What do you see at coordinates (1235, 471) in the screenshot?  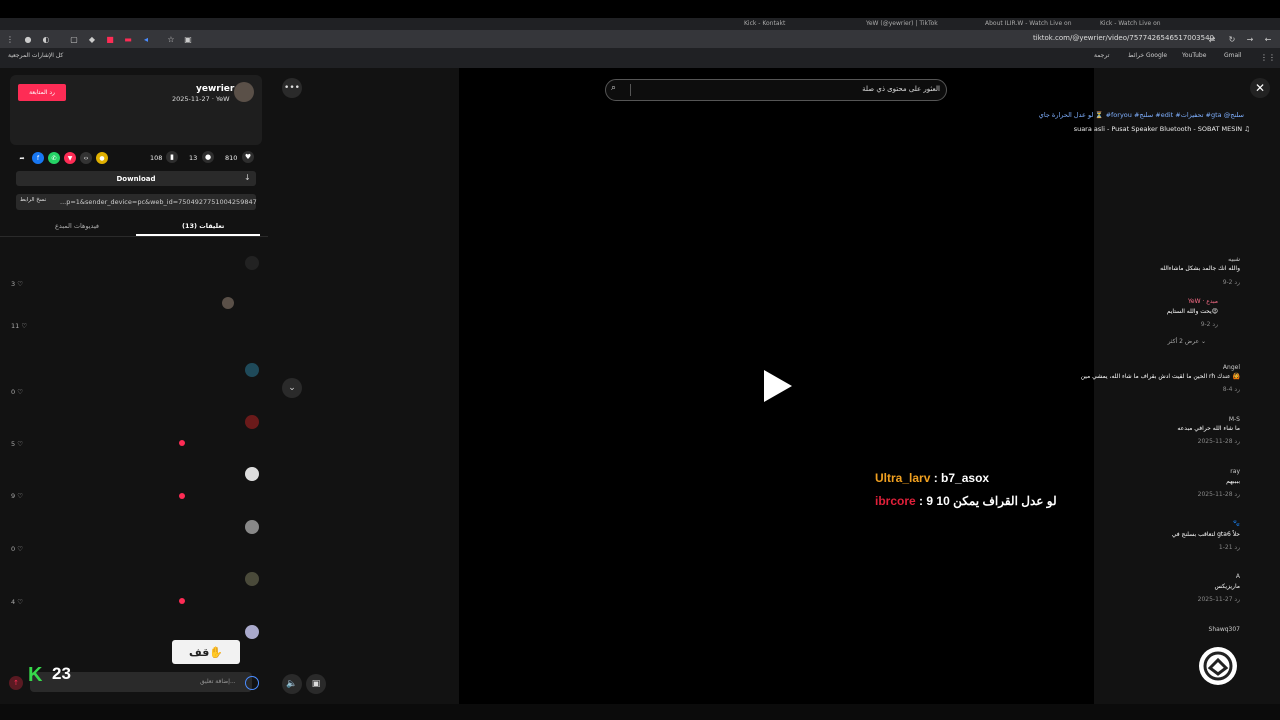 I see `comment-author: ray` at bounding box center [1235, 471].